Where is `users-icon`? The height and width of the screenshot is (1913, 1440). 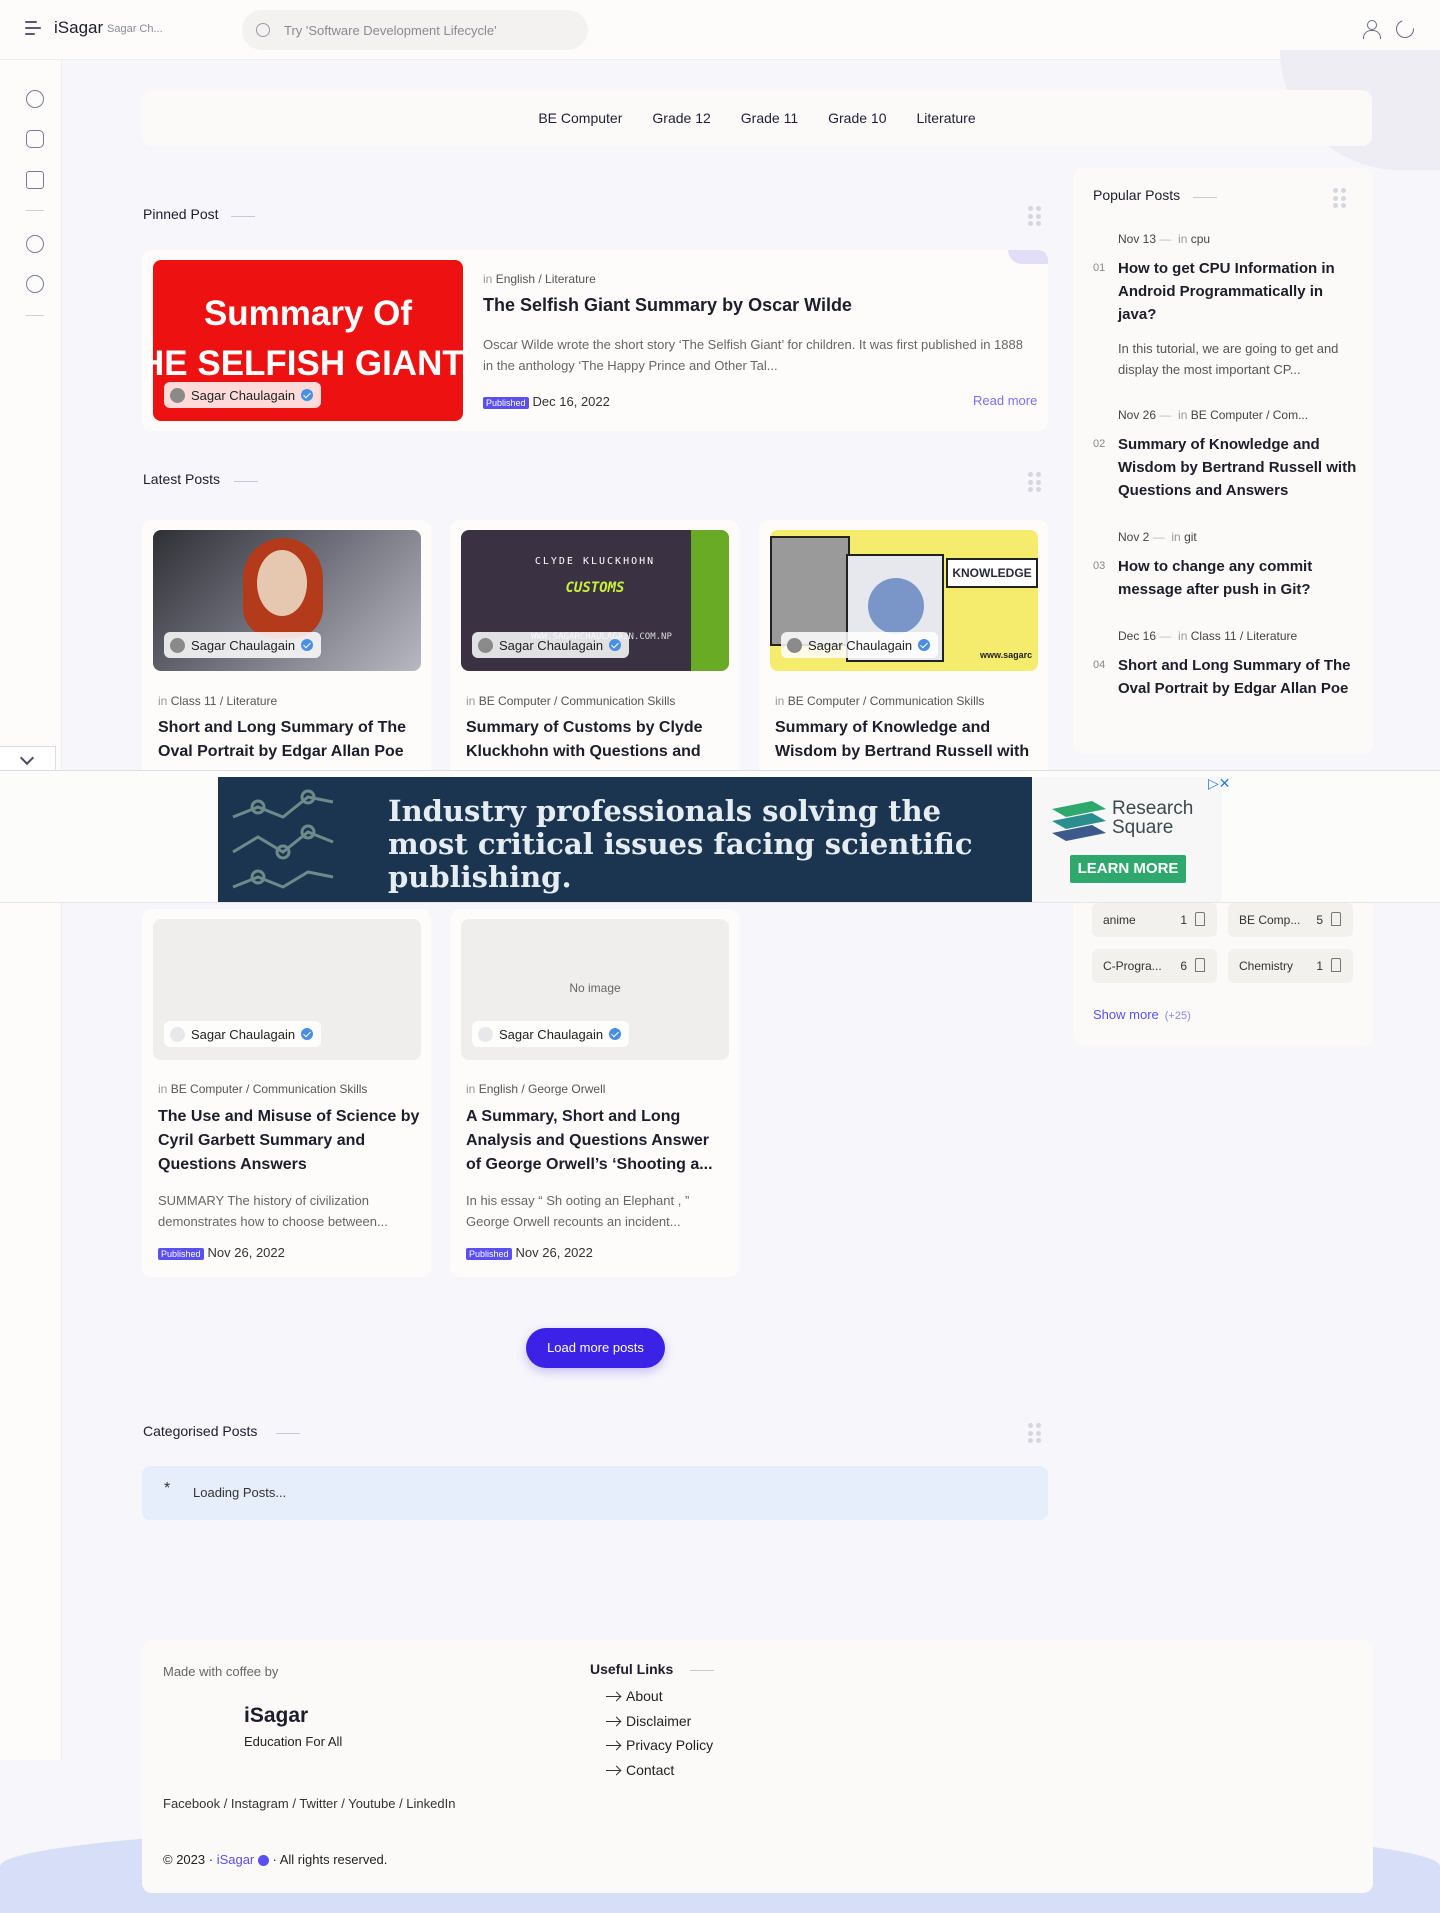 users-icon is located at coordinates (35, 244).